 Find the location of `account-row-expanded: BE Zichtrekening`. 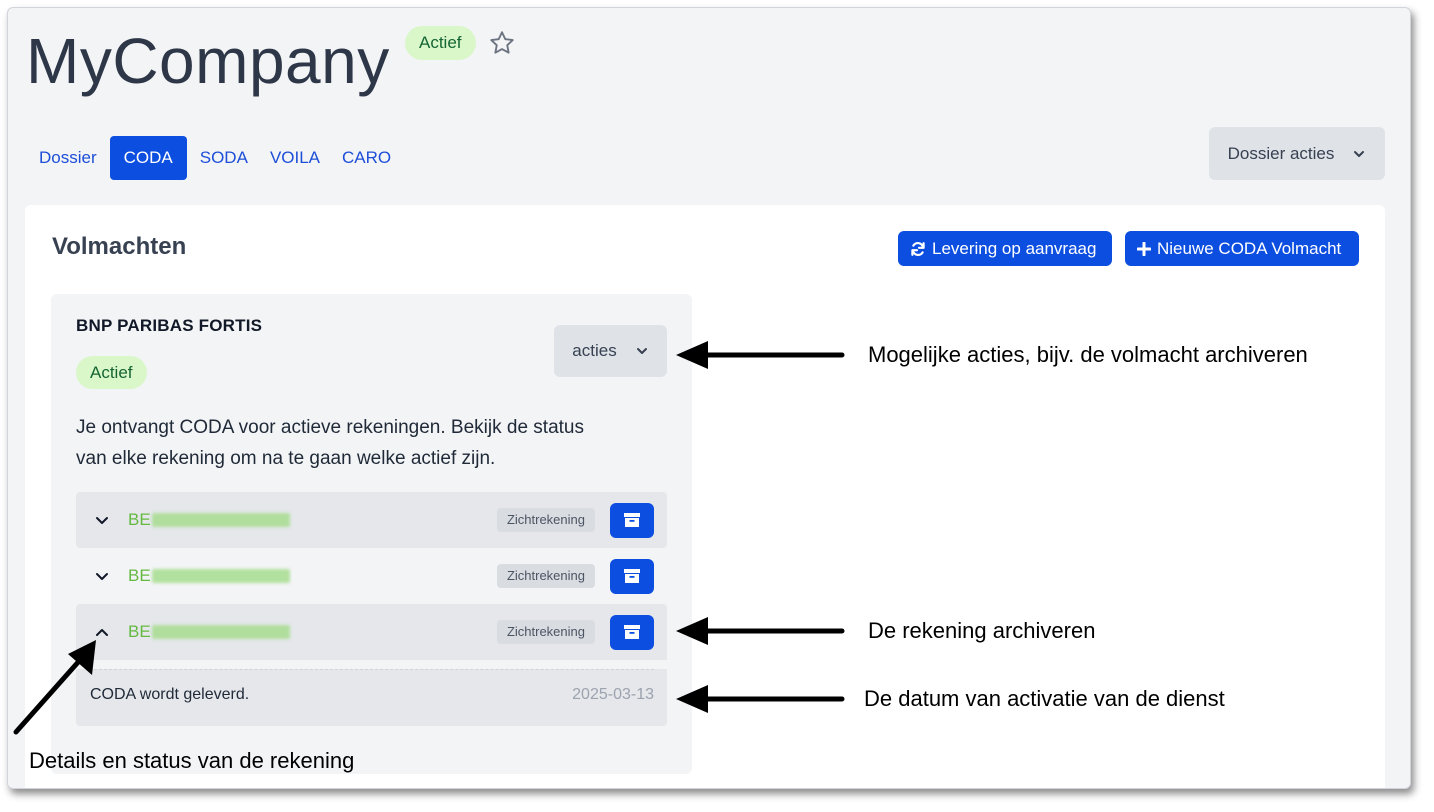

account-row-expanded: BE Zichtrekening is located at coordinates (371, 632).